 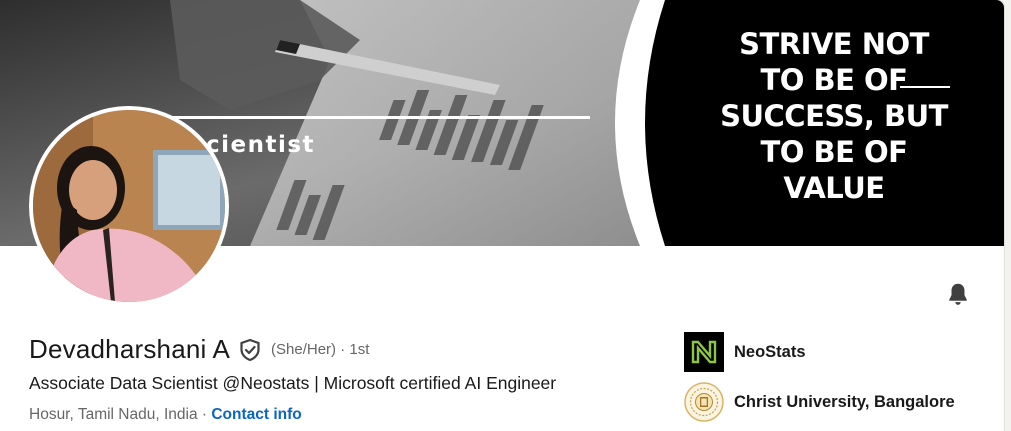 What do you see at coordinates (130, 349) in the screenshot?
I see `profile-name: Devadharshani A` at bounding box center [130, 349].